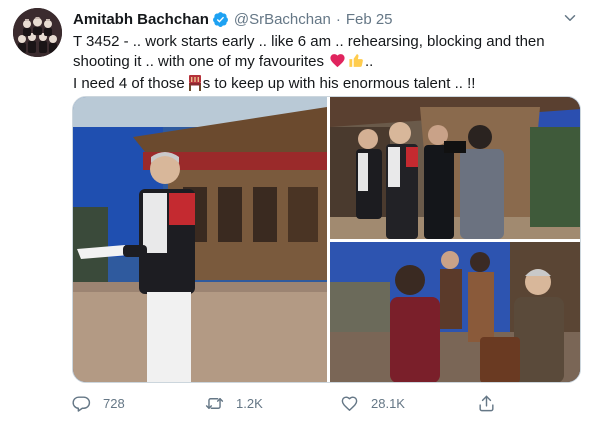 This screenshot has height=425, width=593. Describe the element at coordinates (234, 403) in the screenshot. I see `retweet-button: 1.2K` at that location.